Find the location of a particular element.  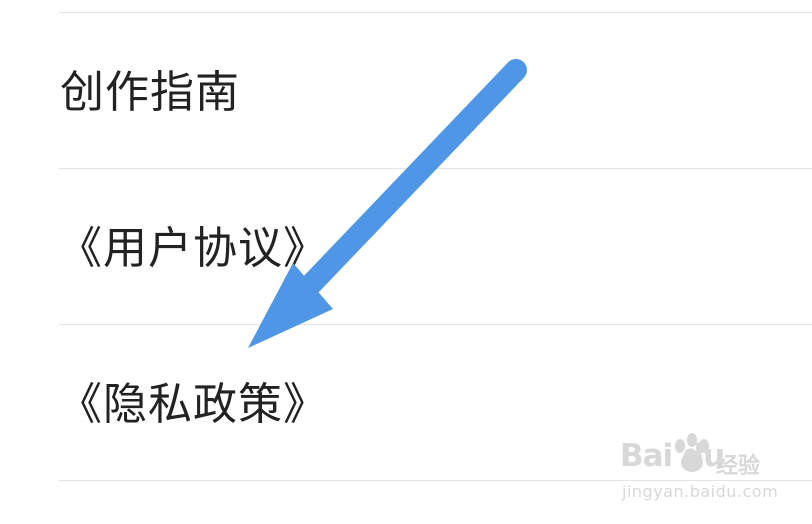

menu-item-label: 《用户协议》 is located at coordinates (193, 248).